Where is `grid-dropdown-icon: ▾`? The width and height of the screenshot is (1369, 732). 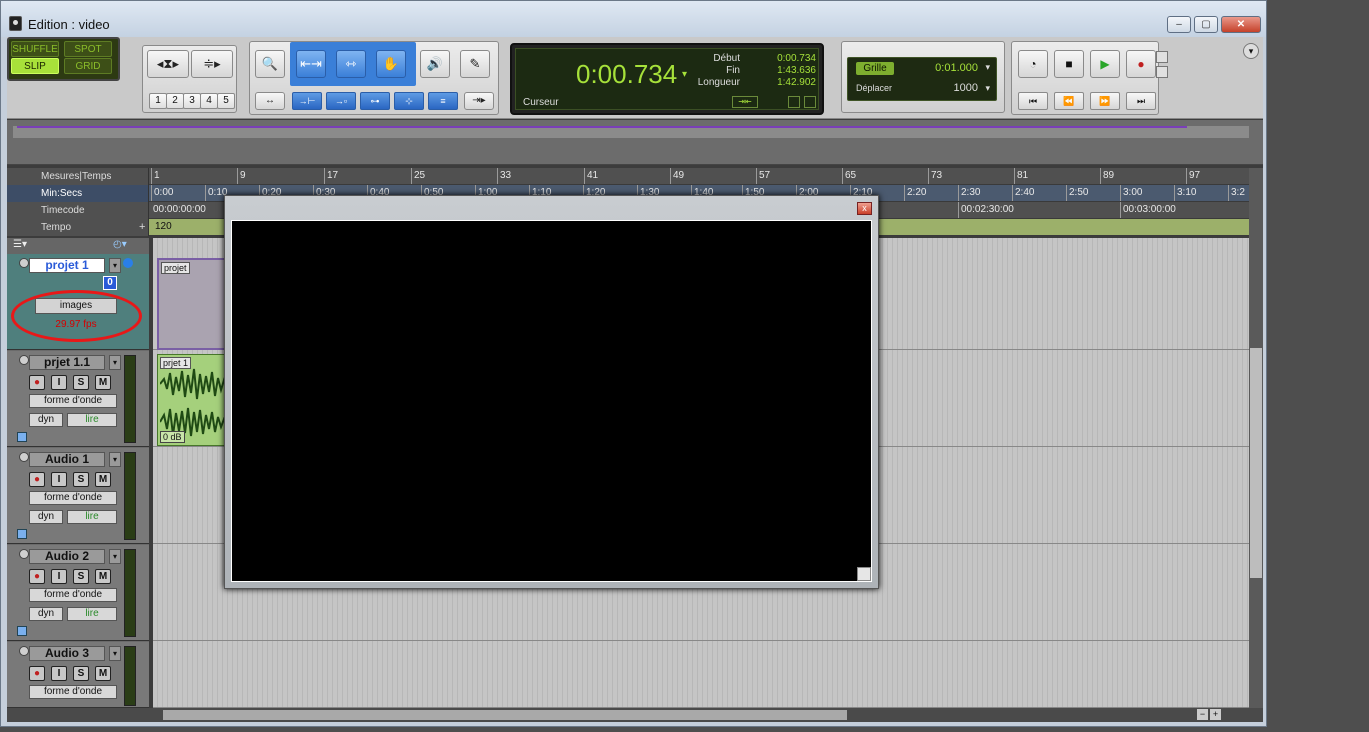 grid-dropdown-icon: ▾ is located at coordinates (987, 67).